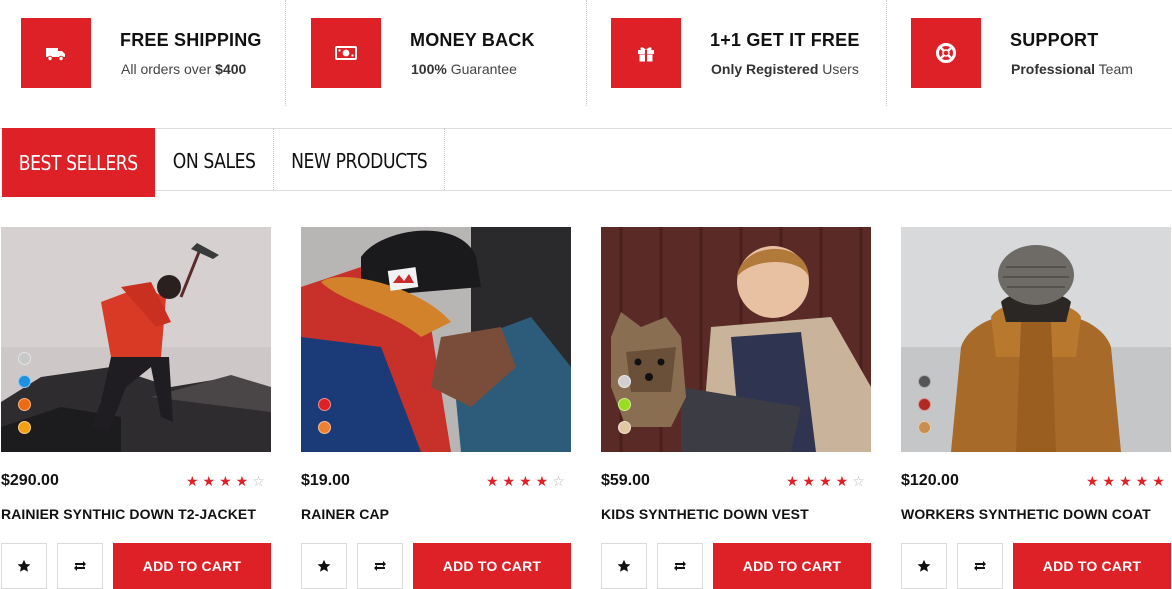 This screenshot has width=1172, height=589. I want to click on product-tabs: BEST SELLERS ON SALES NEW PRODUCTS, so click(586, 162).